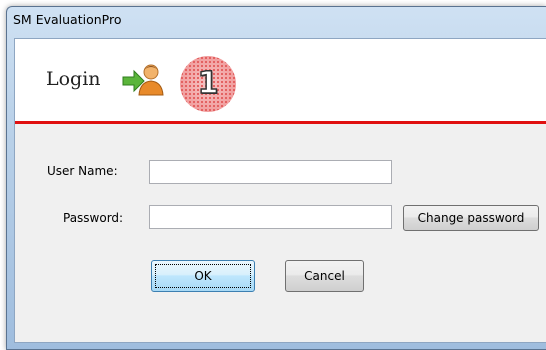  Describe the element at coordinates (143, 80) in the screenshot. I see `user-login-icon` at that location.